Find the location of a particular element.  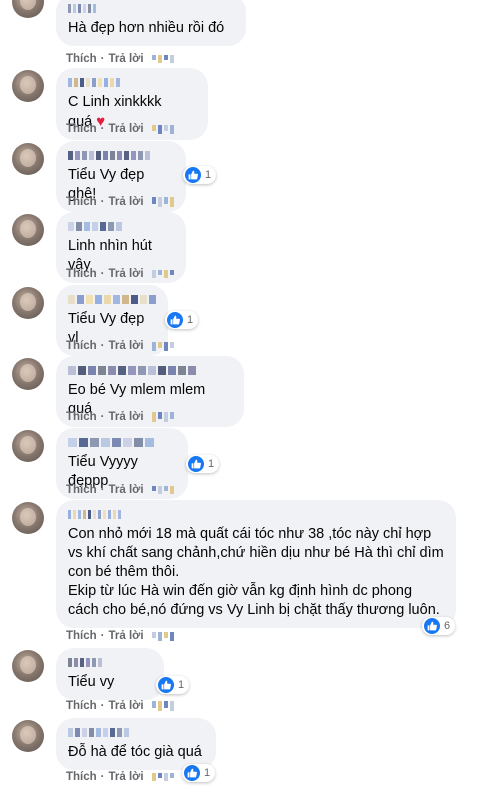

comment-bubble: Tiểu vy is located at coordinates (110, 674).